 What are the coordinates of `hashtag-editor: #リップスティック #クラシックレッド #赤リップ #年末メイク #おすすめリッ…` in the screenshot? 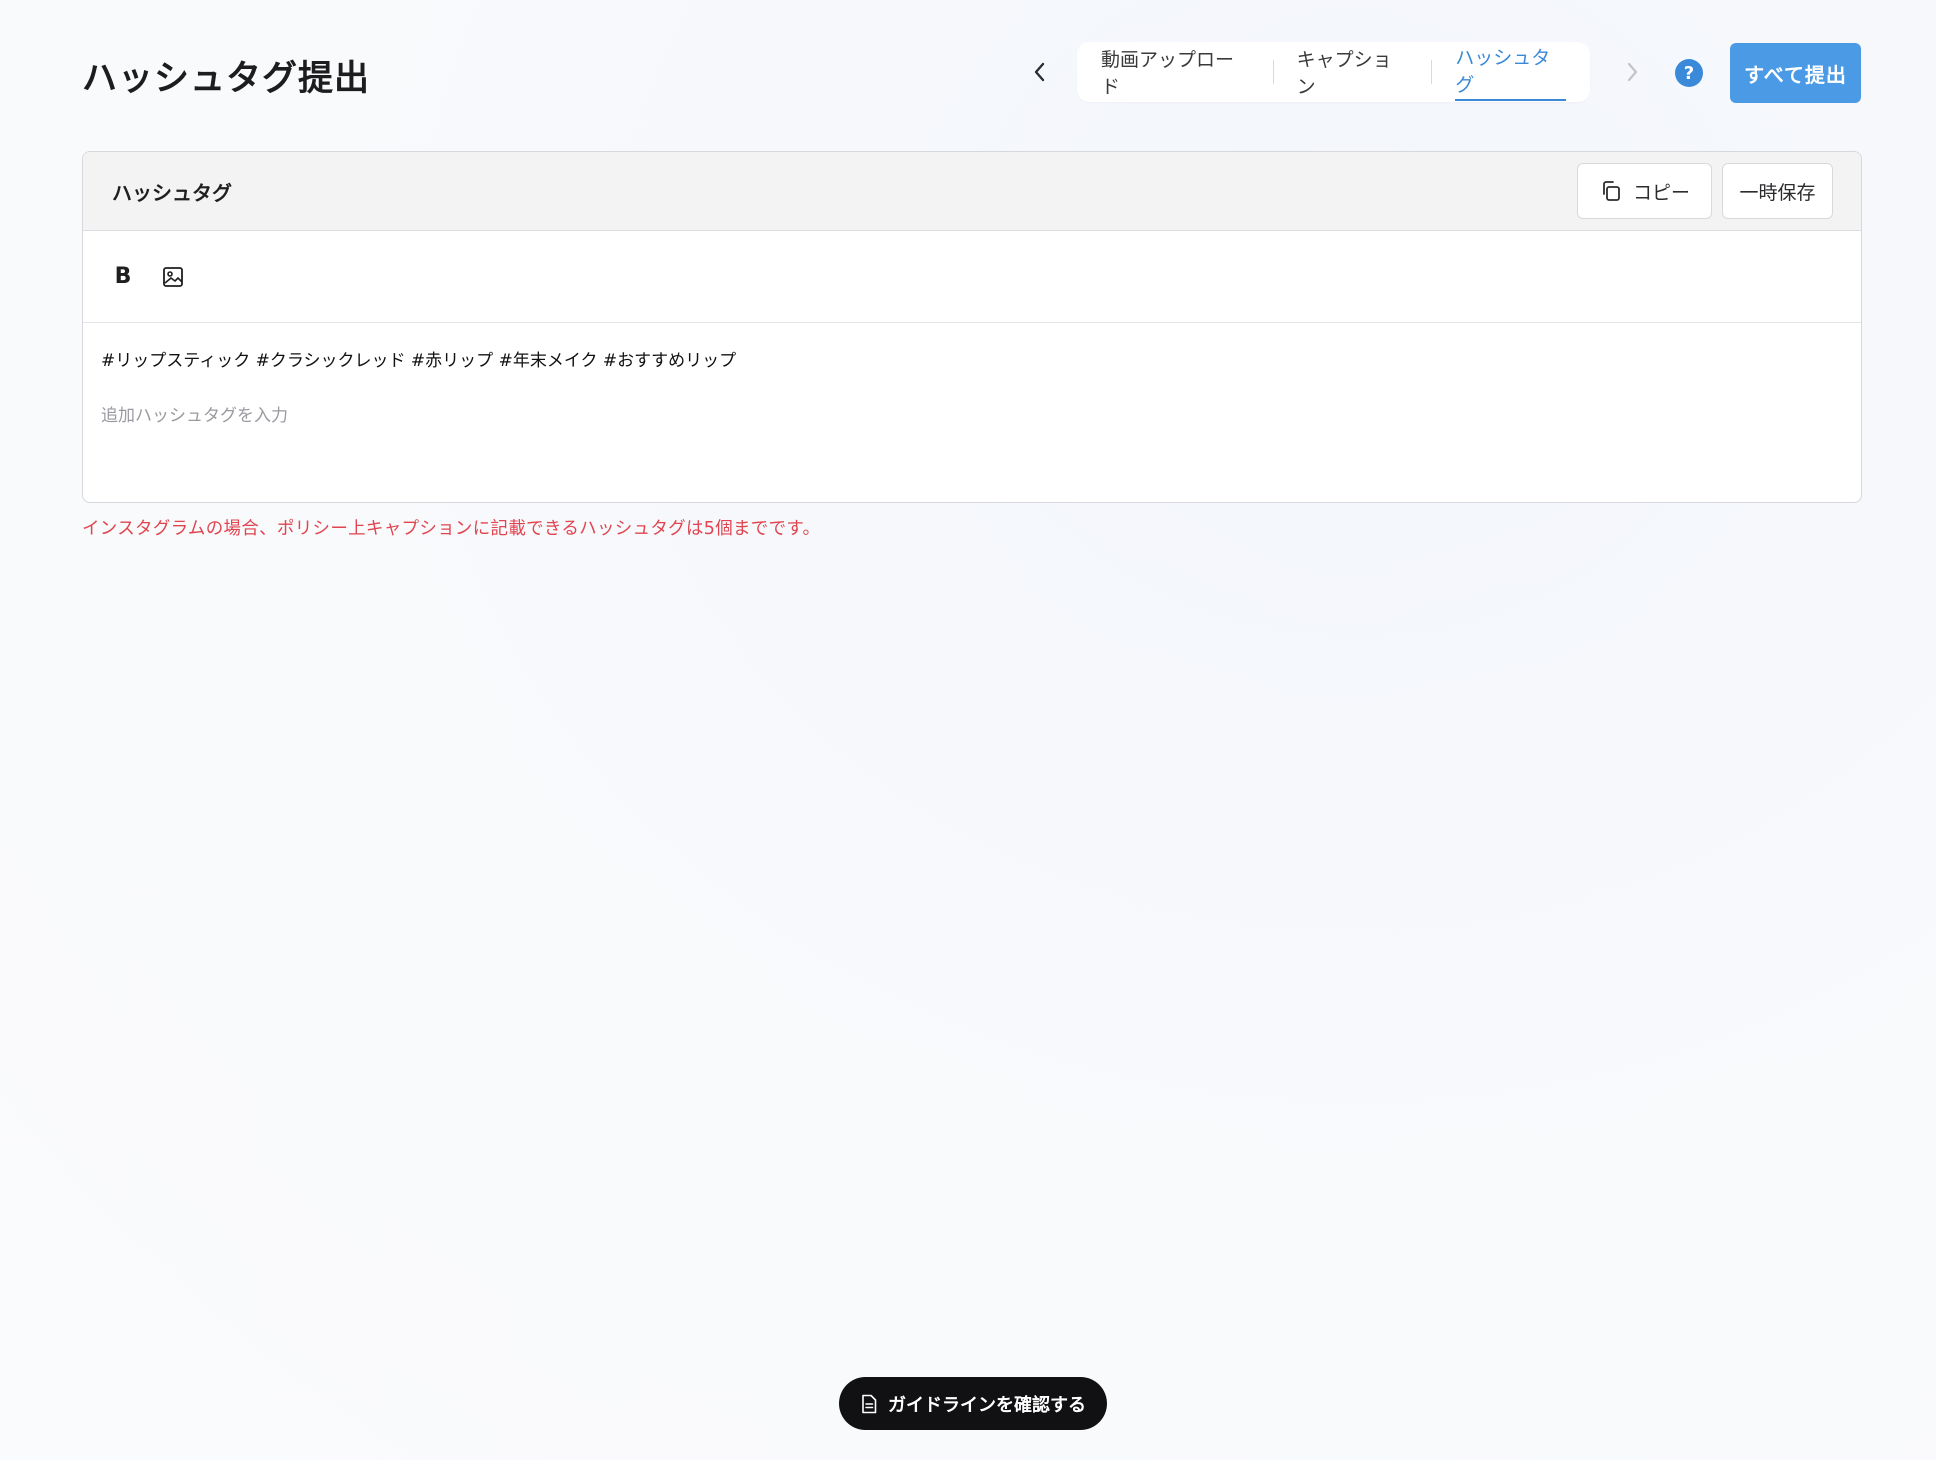 It's located at (972, 387).